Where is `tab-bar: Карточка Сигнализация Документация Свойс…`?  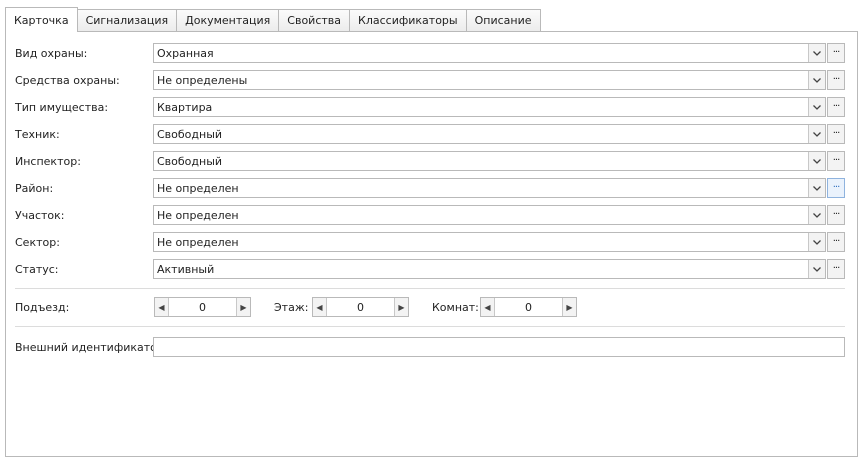 tab-bar: Карточка Сигнализация Документация Свойс… is located at coordinates (273, 19).